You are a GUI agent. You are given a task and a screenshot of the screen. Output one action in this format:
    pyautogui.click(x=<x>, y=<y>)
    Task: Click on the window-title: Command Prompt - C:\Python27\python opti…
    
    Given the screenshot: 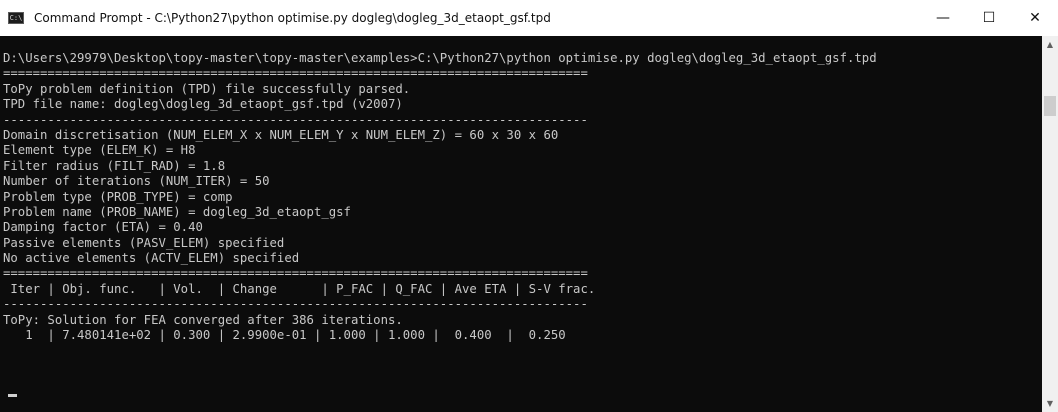 What is the action you would take?
    pyautogui.click(x=292, y=18)
    